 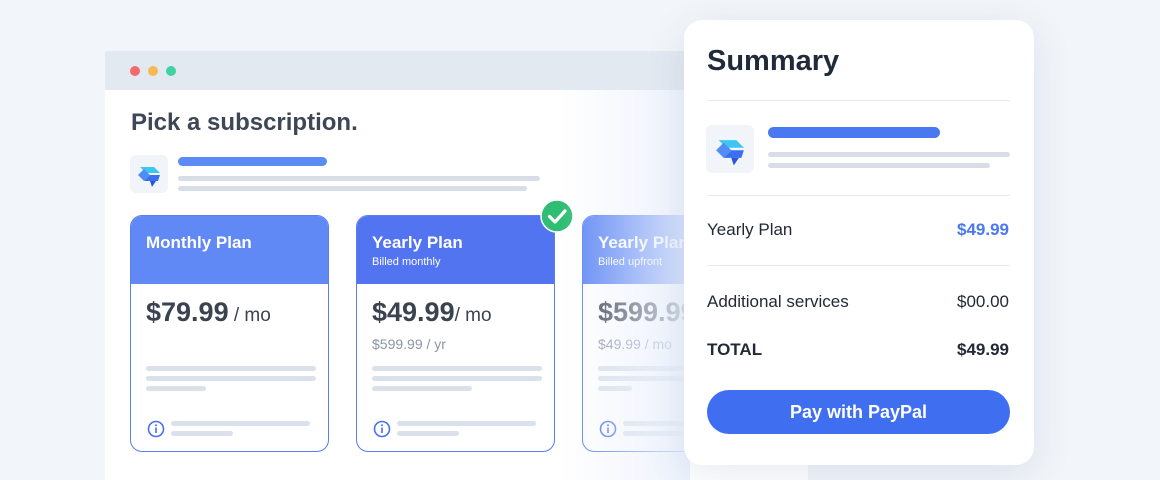 I want to click on plan-card-monthly: Monthly Plan $79.99 / mo, so click(x=229, y=333).